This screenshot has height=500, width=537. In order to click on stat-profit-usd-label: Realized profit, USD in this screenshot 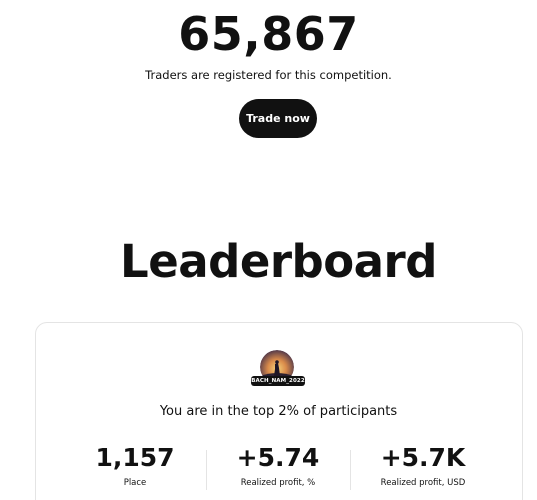, I will do `click(423, 483)`.